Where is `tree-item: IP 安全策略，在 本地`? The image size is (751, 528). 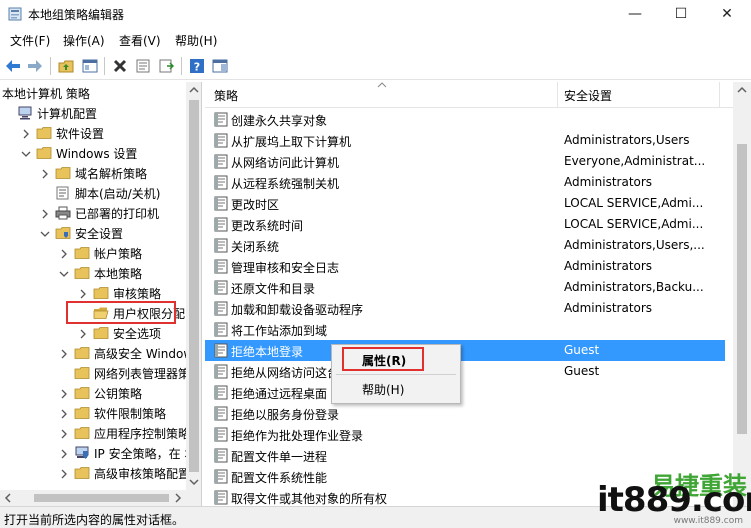
tree-item: IP 安全策略，在 本地 is located at coordinates (130, 453).